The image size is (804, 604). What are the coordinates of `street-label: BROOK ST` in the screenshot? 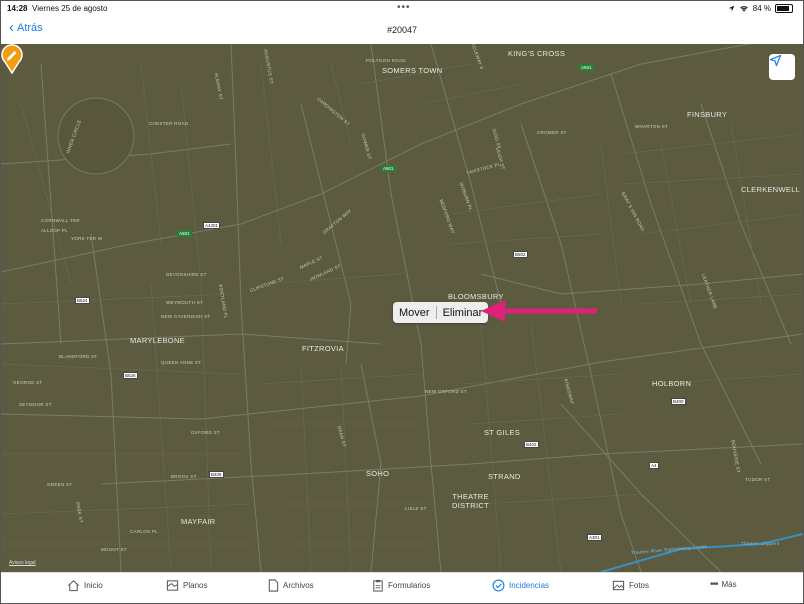 It's located at (184, 476).